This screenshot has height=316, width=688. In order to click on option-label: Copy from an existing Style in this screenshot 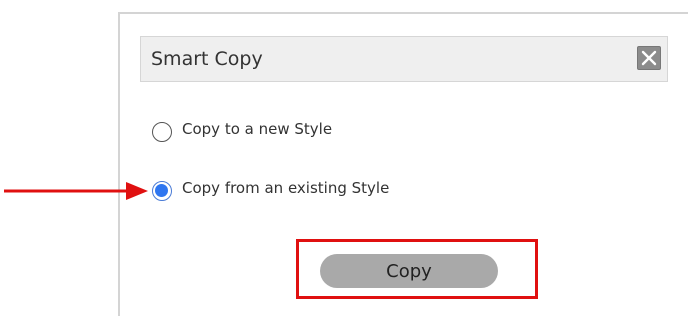, I will do `click(286, 188)`.